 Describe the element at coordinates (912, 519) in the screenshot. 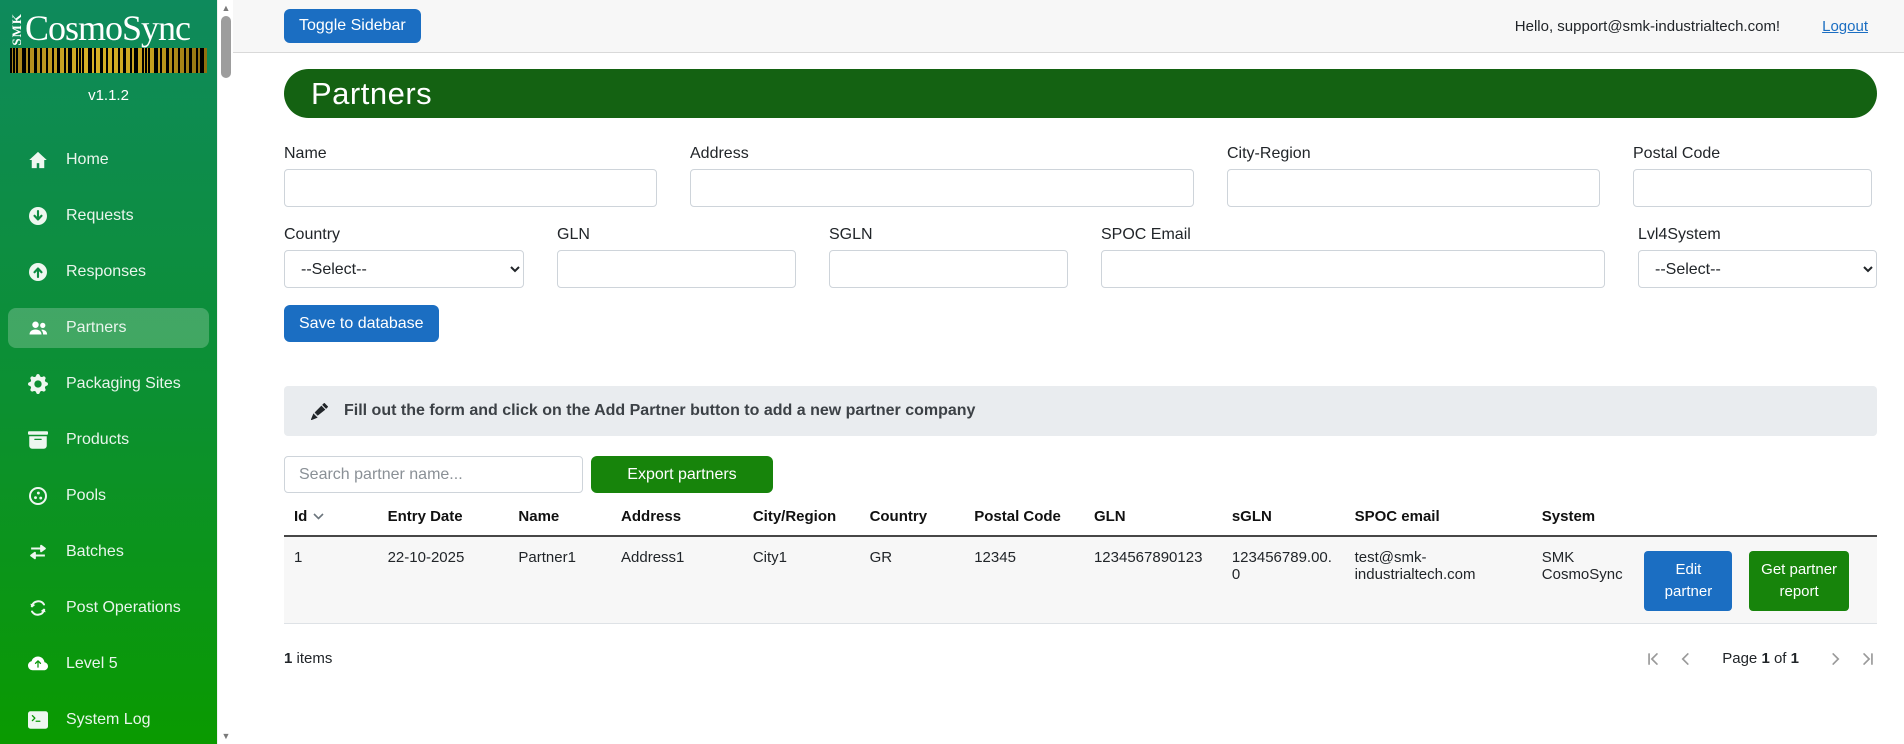

I see `column-header-country: Country` at that location.